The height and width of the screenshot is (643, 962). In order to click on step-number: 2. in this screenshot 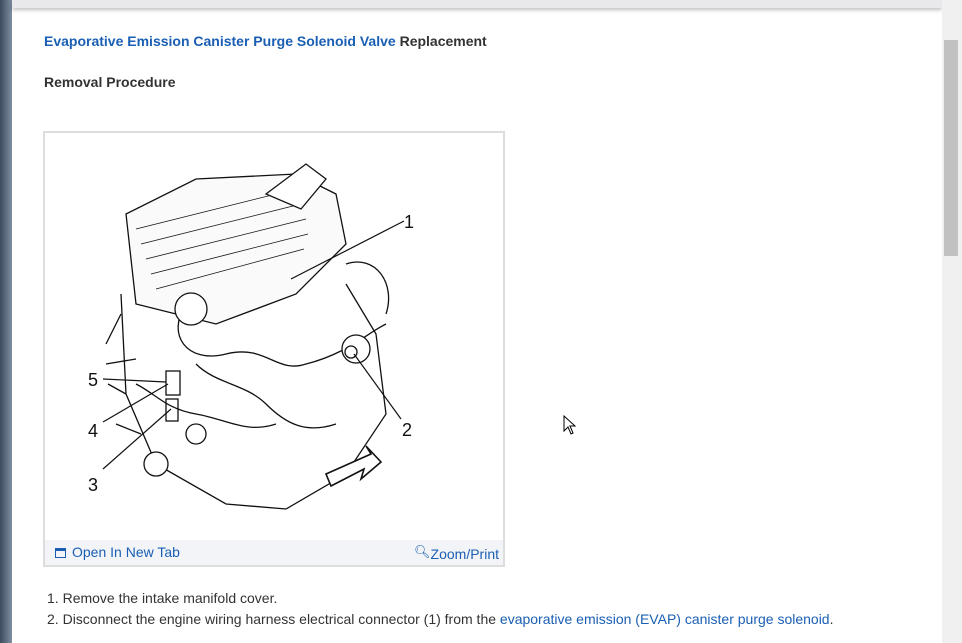, I will do `click(53, 619)`.